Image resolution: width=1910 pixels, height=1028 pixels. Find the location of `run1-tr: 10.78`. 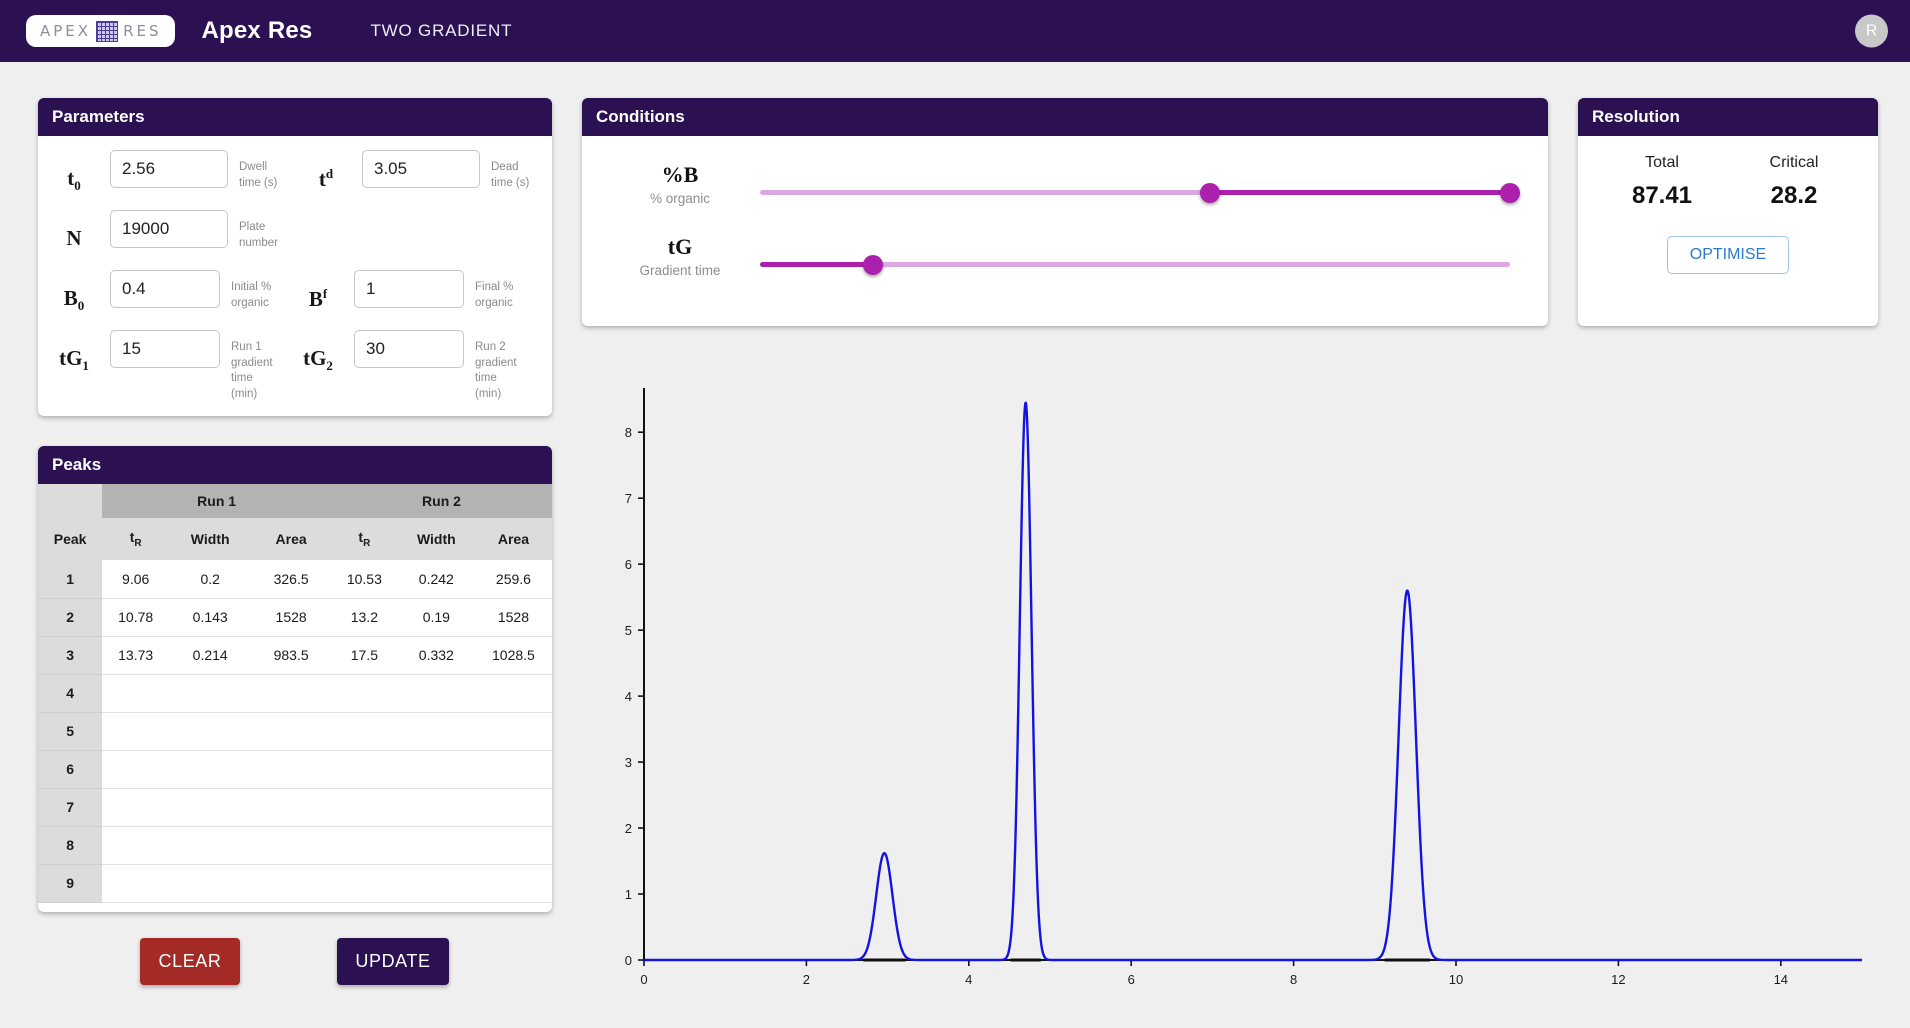

run1-tr: 10.78 is located at coordinates (136, 617).